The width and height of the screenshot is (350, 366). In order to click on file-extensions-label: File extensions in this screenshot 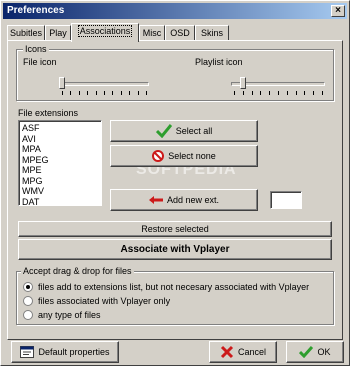, I will do `click(48, 113)`.